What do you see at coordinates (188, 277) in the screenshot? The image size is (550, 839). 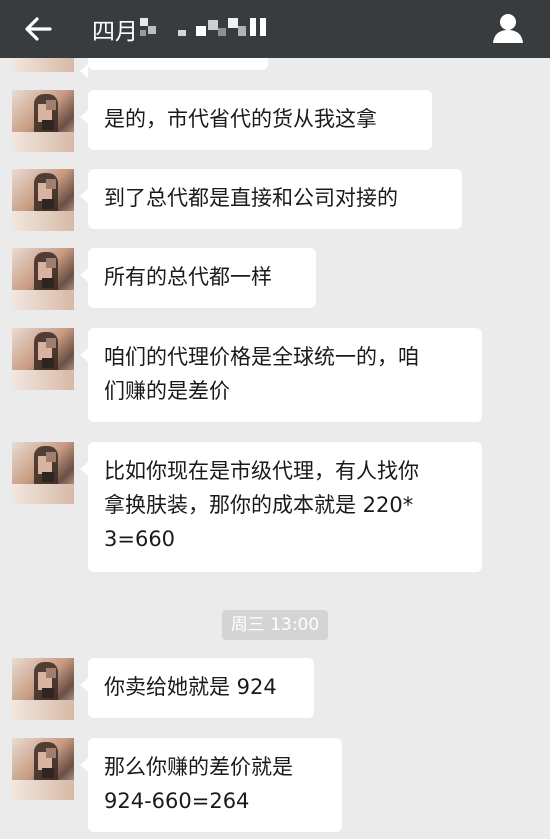 I see `message-text: 所有的总代都一样` at bounding box center [188, 277].